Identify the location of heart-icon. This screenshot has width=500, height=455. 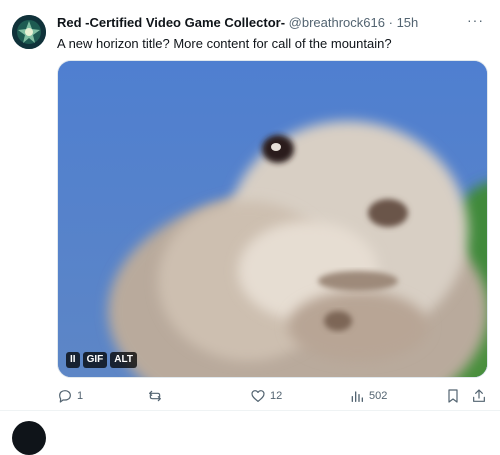
(258, 396).